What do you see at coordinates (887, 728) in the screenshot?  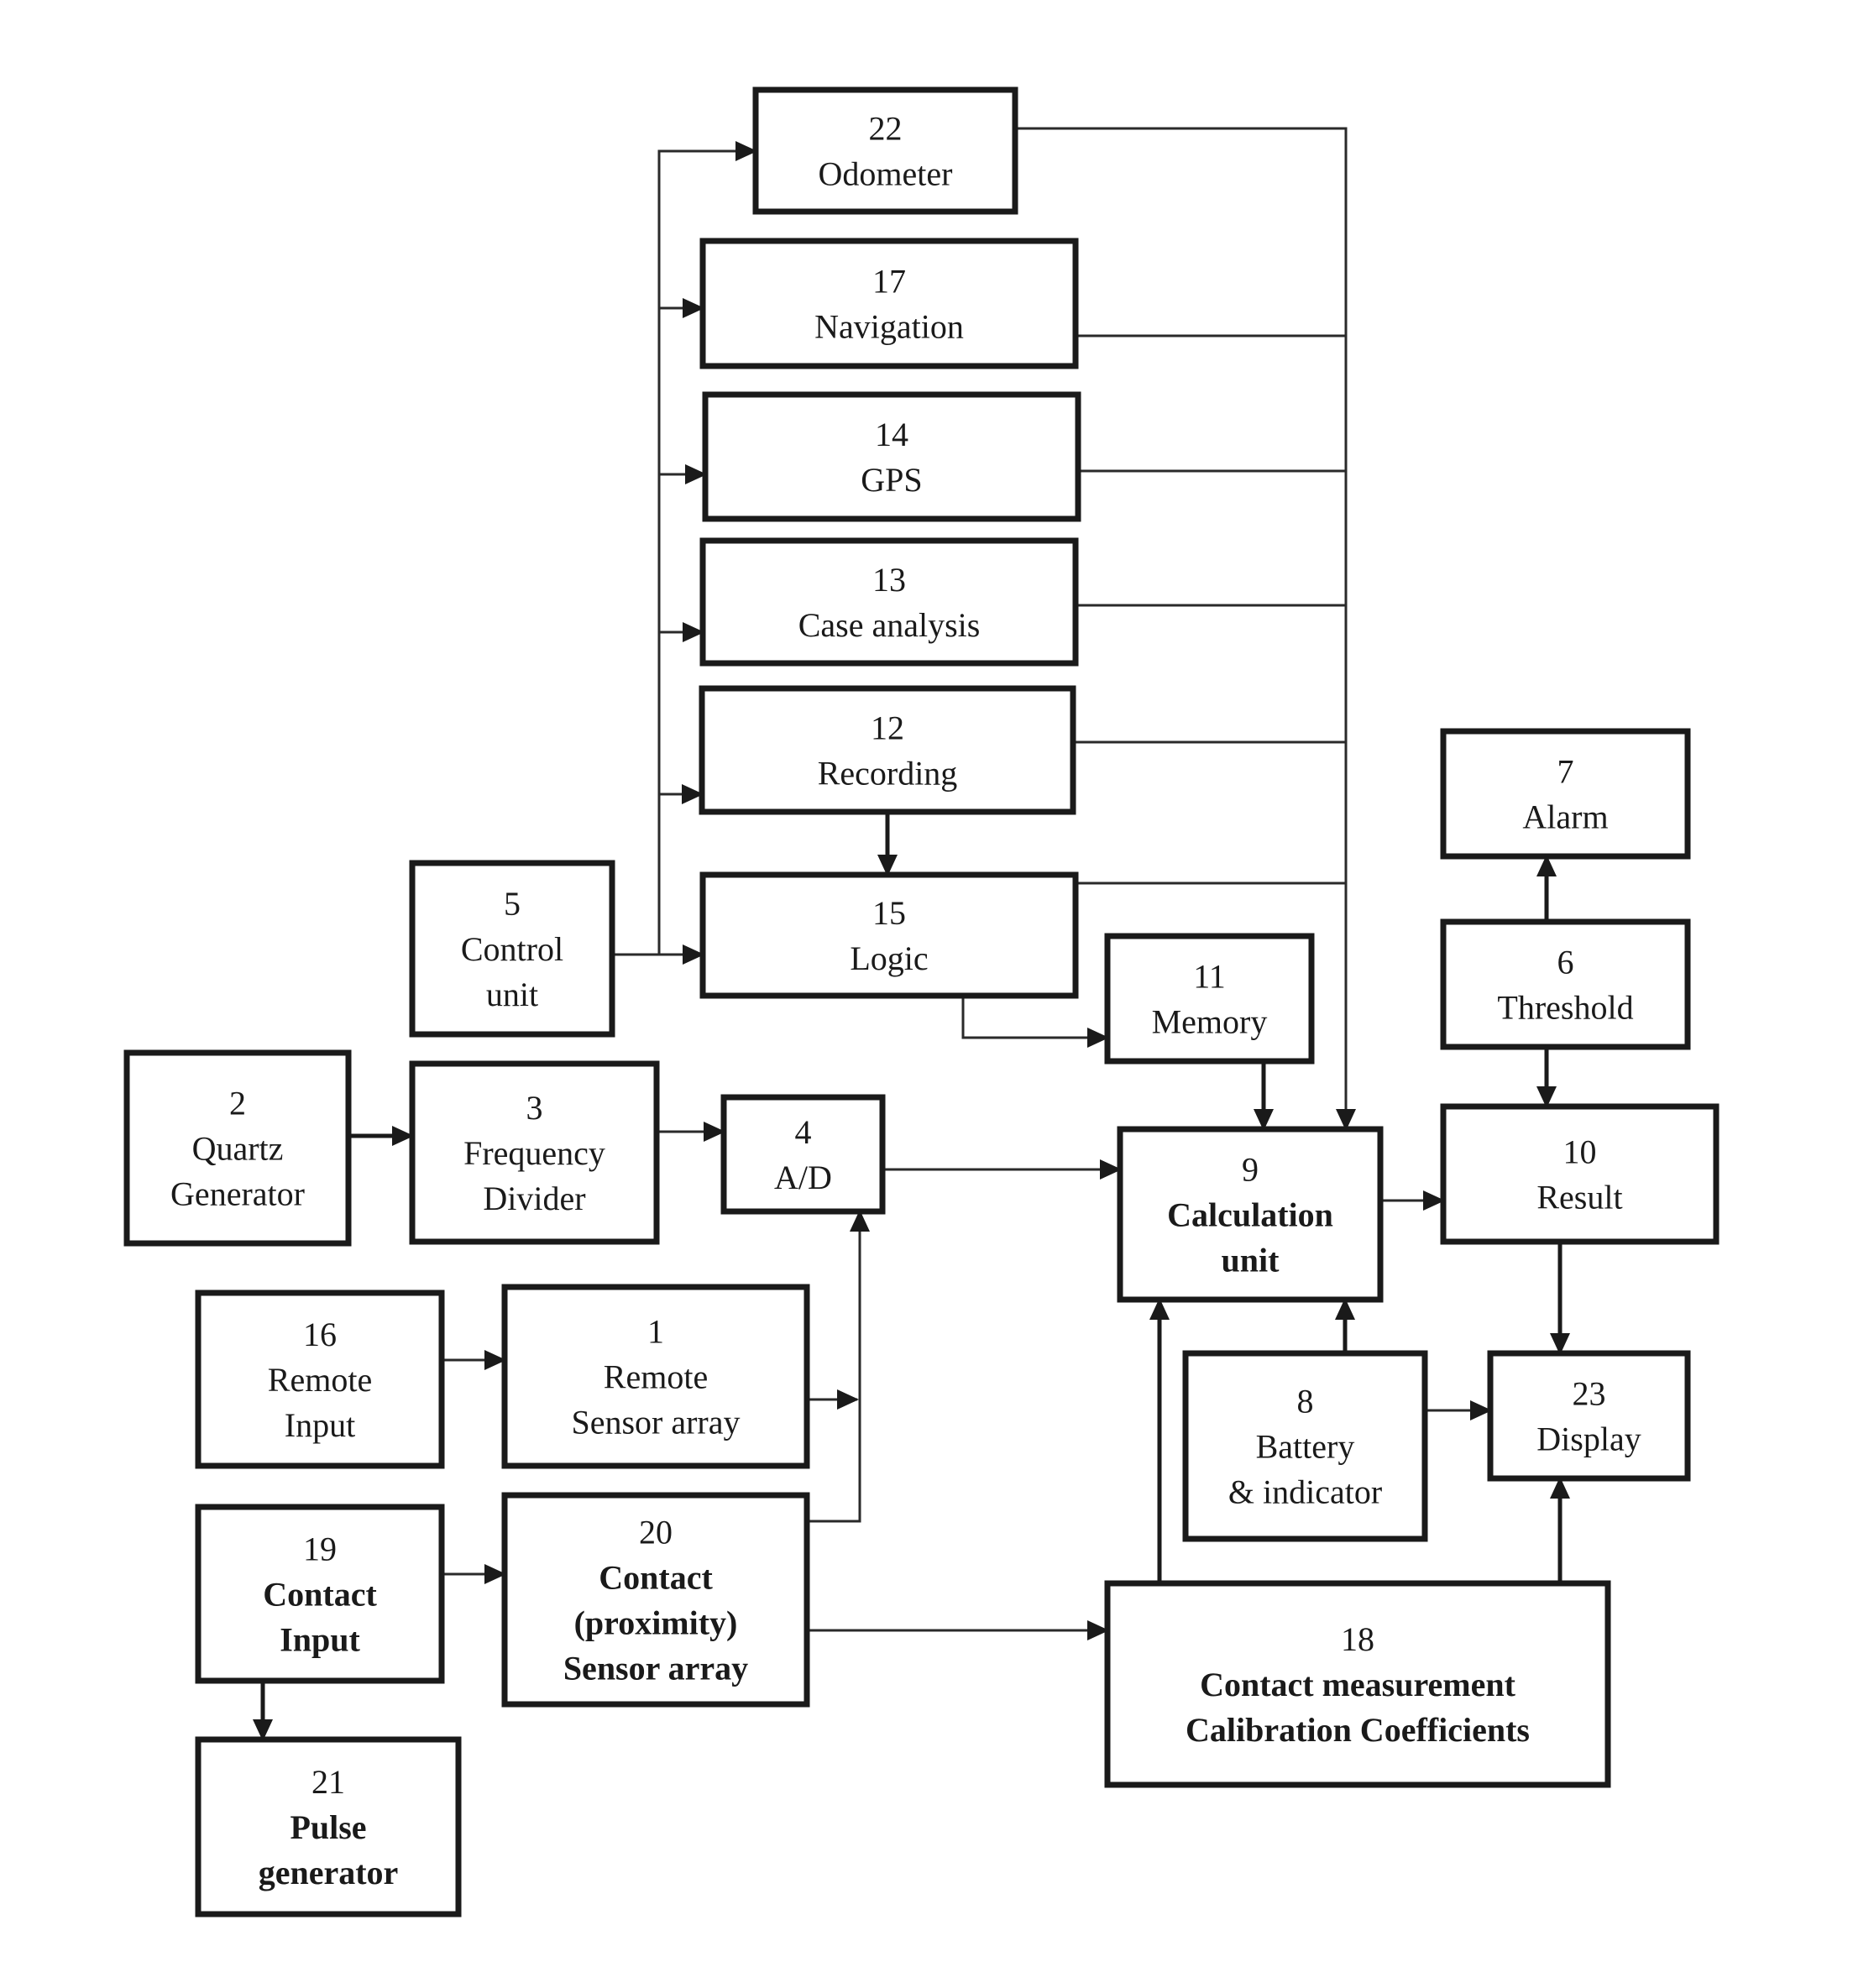 I see `block-number: 12` at bounding box center [887, 728].